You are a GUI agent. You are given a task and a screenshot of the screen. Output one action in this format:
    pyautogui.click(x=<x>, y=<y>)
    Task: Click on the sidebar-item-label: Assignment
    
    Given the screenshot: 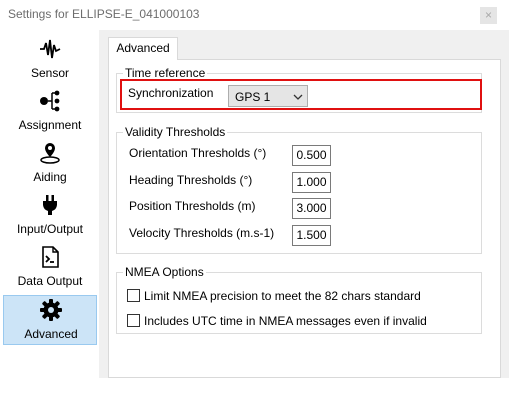 What is the action you would take?
    pyautogui.click(x=50, y=125)
    